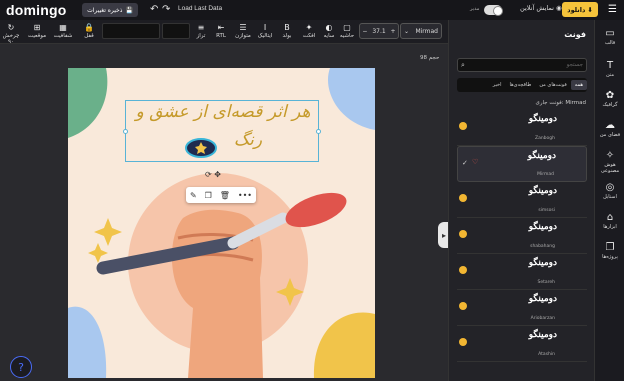  I want to click on search-icon: ⌕, so click(463, 64).